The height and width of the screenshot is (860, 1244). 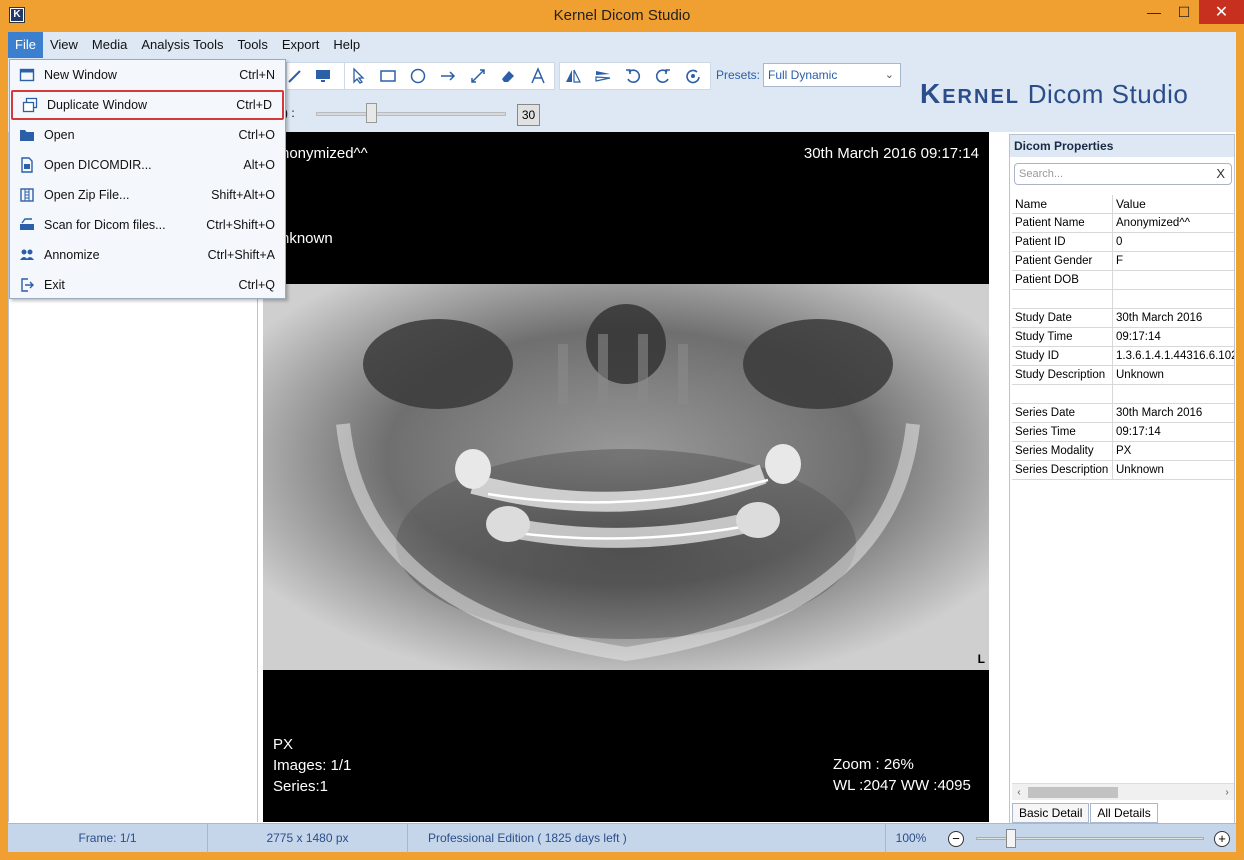 What do you see at coordinates (538, 76) in the screenshot?
I see `text-tool-icon` at bounding box center [538, 76].